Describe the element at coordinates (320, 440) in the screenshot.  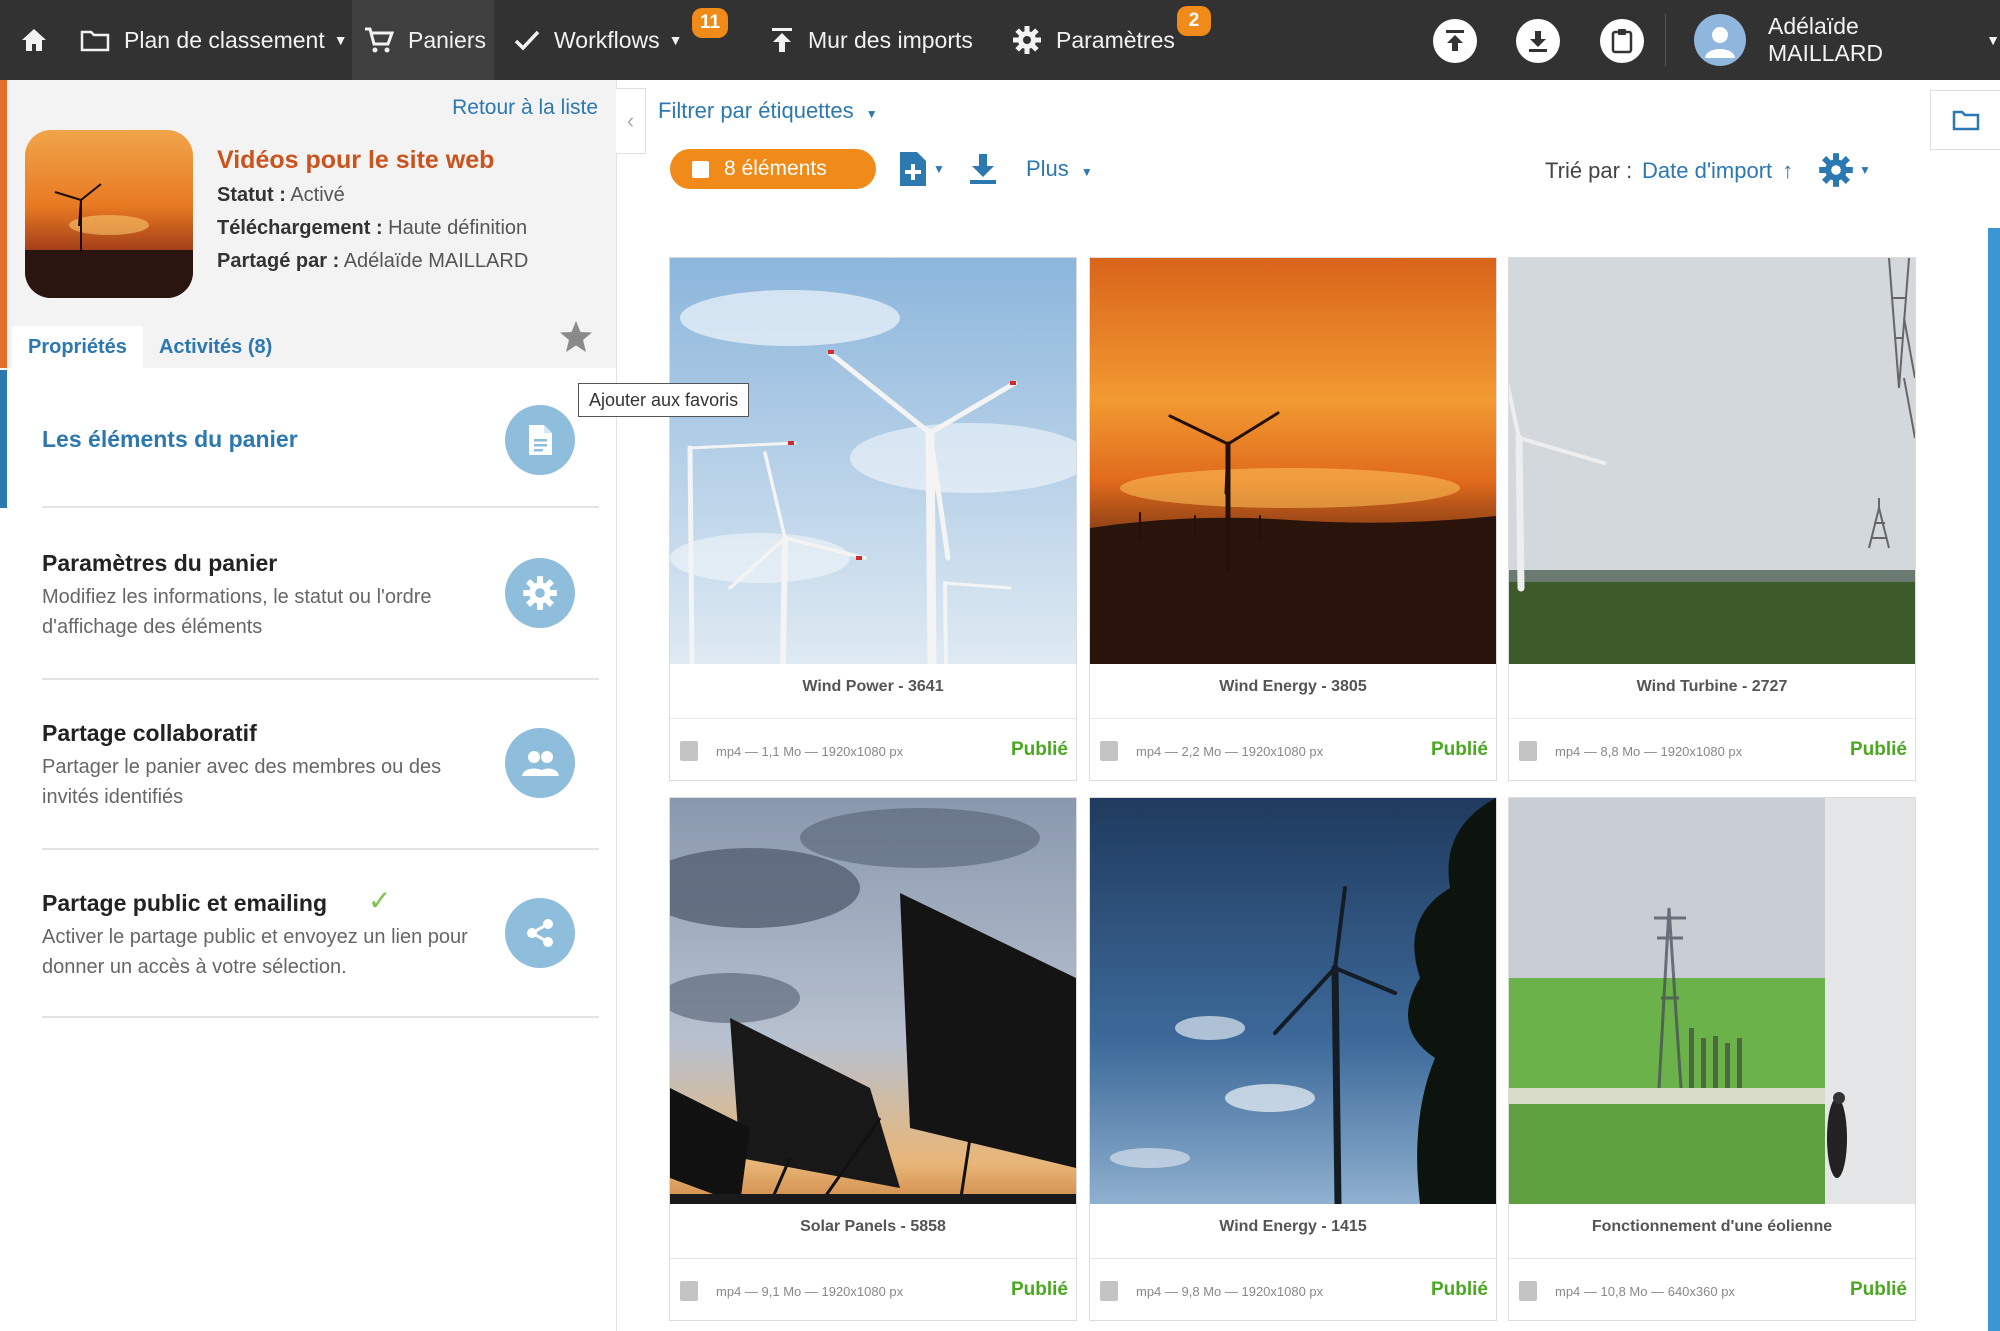
I see `menu-basket-items: Les éléments du panier` at that location.